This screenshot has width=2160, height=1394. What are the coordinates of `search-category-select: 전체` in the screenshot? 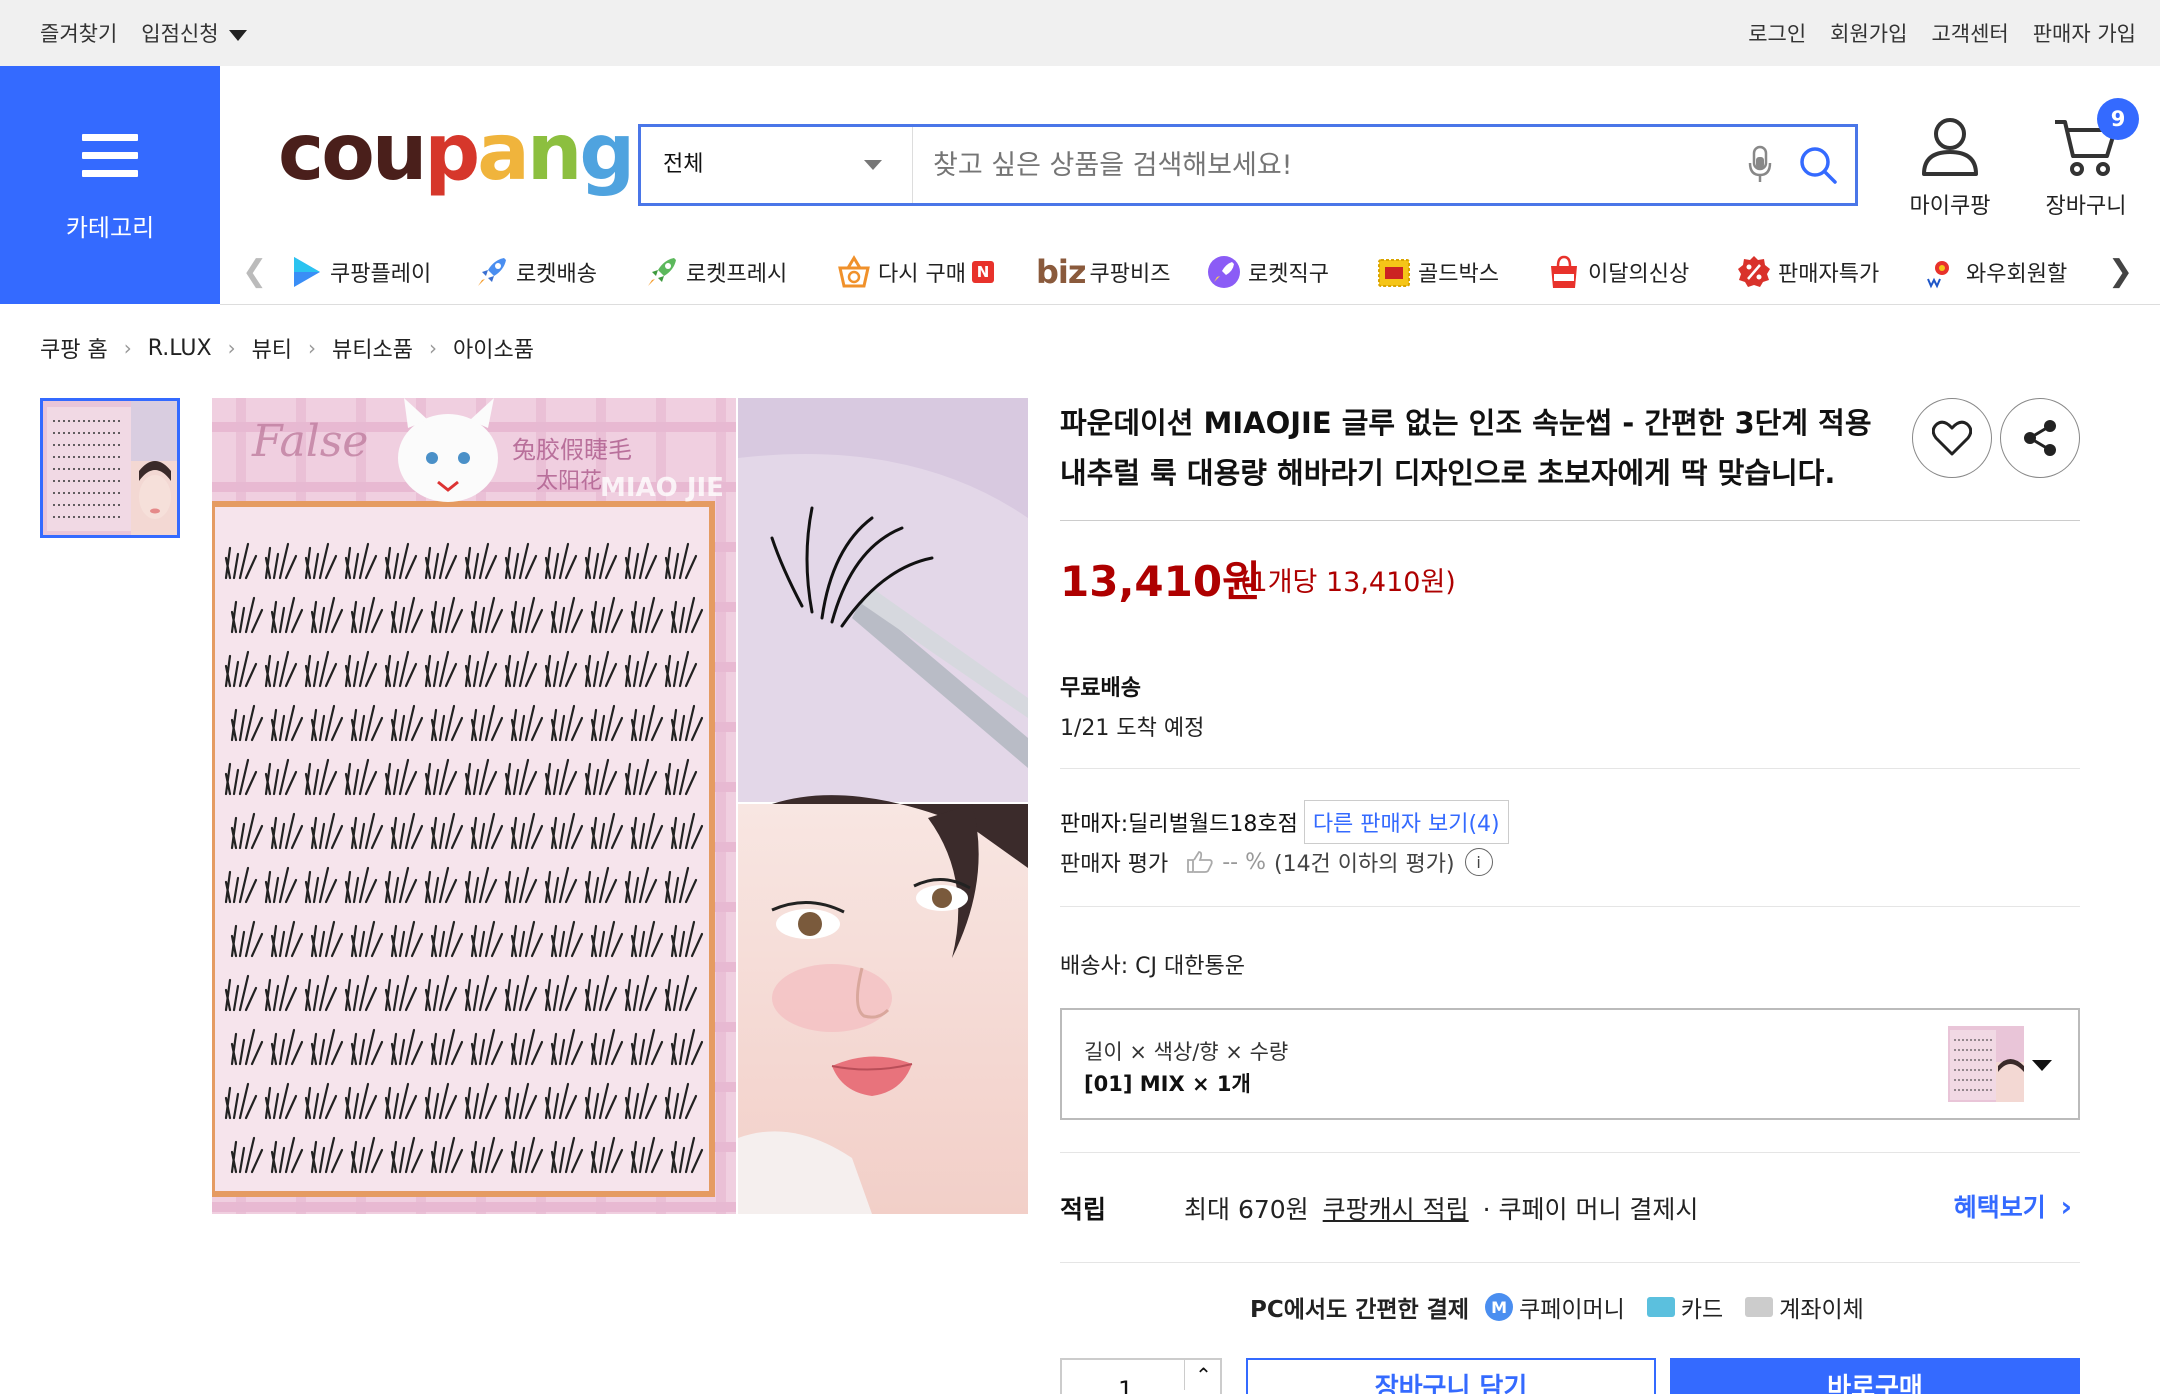 It's located at (777, 165).